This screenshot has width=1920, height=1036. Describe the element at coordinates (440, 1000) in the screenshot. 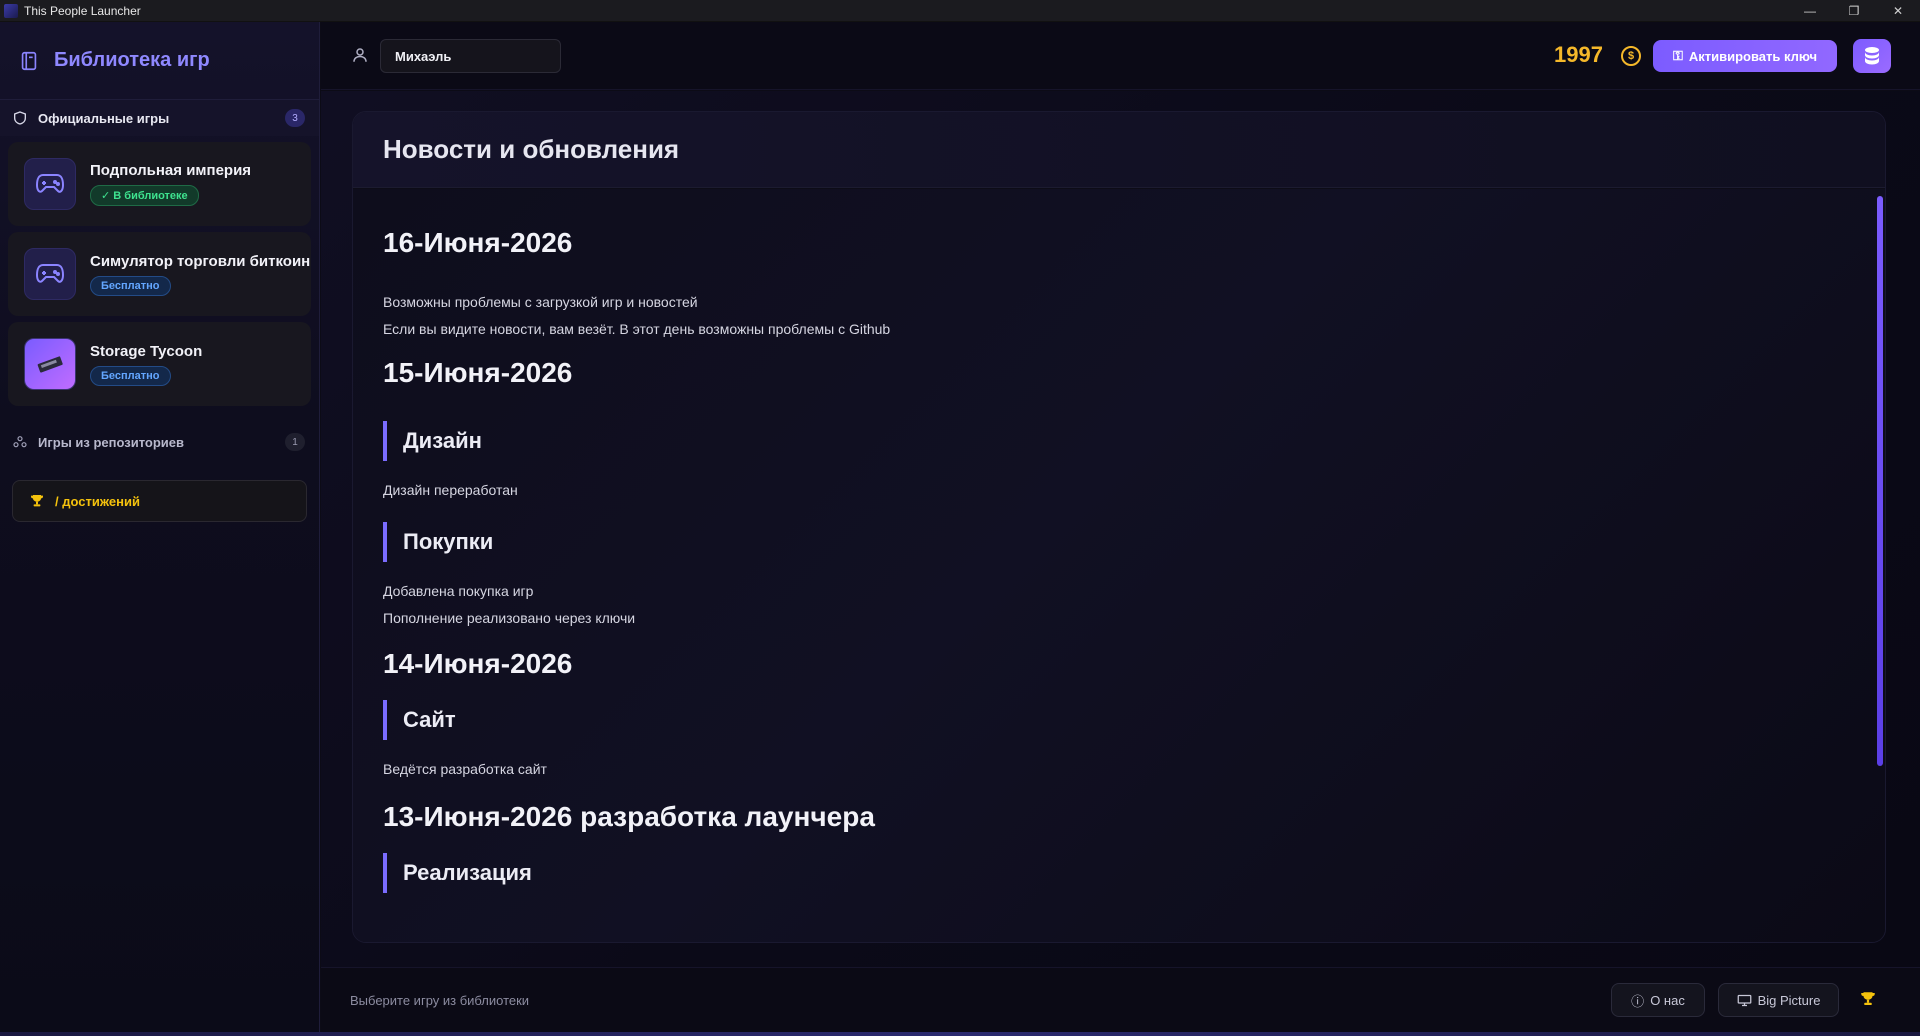

I see `status-text: Выберите игру из библиотеки` at that location.